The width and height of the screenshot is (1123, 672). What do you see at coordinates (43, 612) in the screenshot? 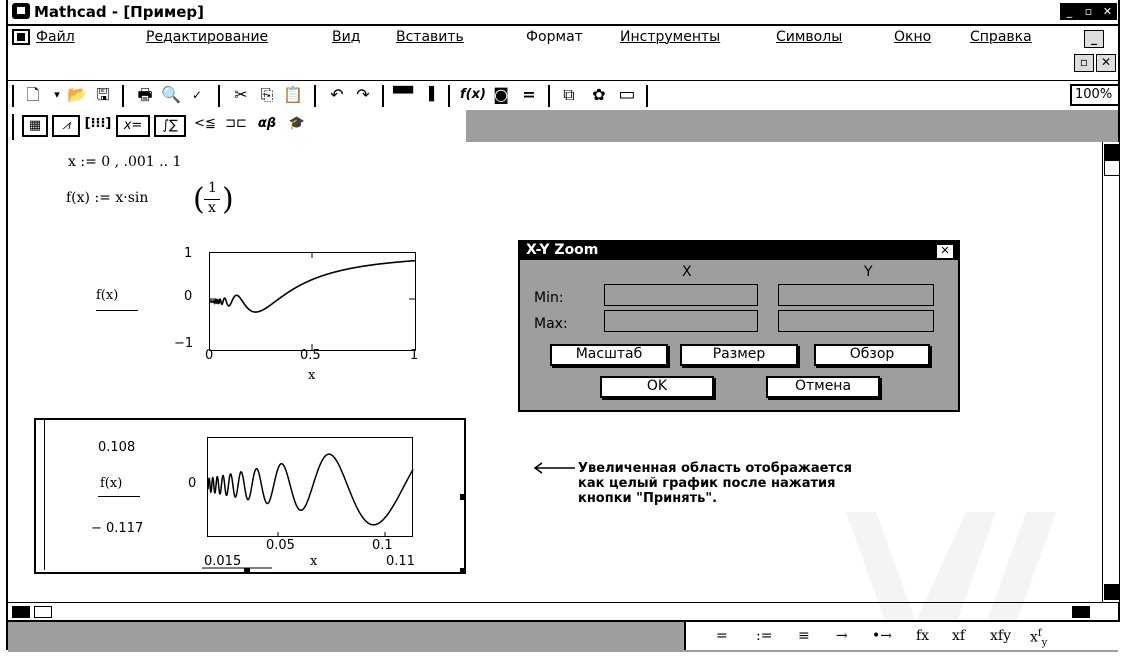
I see `scroll-ruler-icon` at bounding box center [43, 612].